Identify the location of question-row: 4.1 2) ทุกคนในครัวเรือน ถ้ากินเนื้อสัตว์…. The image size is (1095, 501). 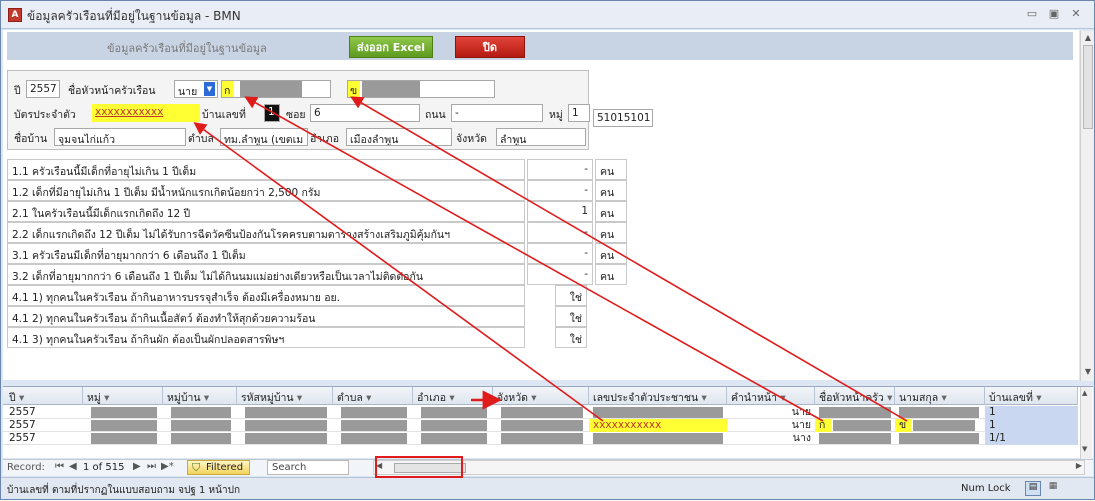
(317, 316).